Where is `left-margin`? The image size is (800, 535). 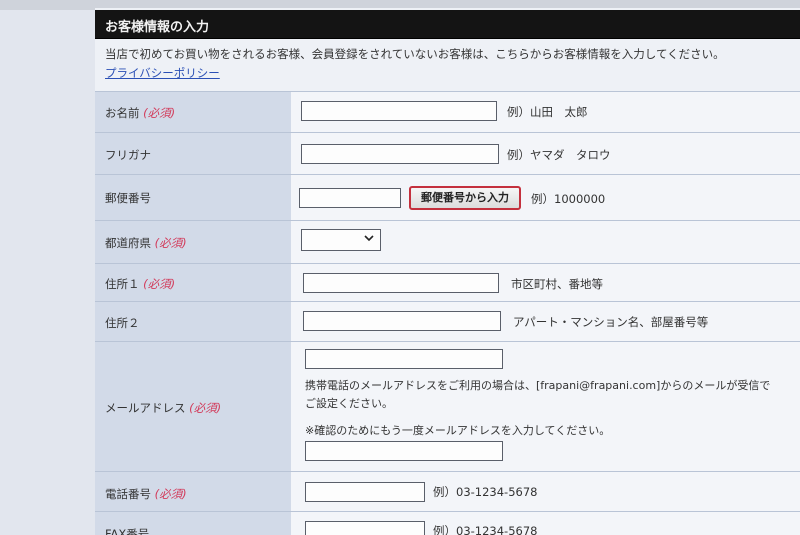
left-margin is located at coordinates (47, 267).